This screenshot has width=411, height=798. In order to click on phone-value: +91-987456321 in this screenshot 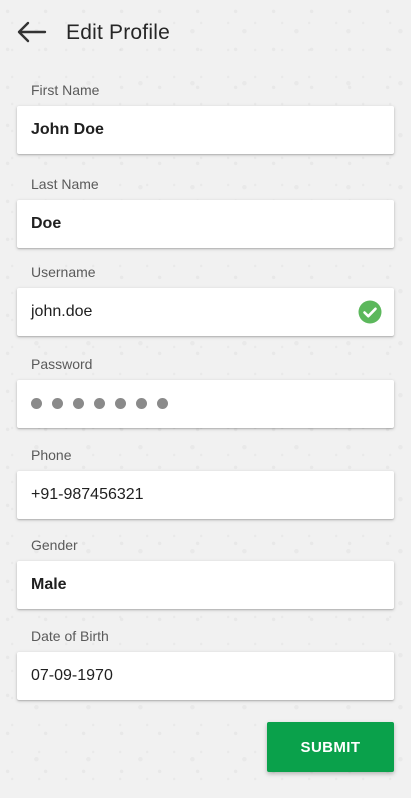, I will do `click(87, 494)`.